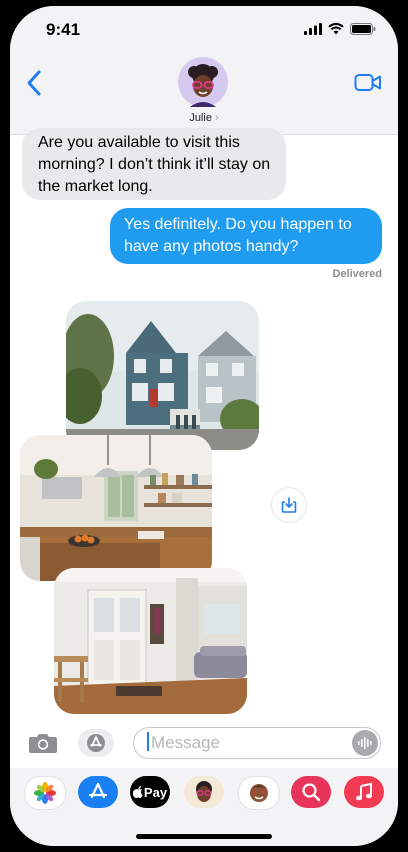 The image size is (408, 852). What do you see at coordinates (155, 792) in the screenshot?
I see `apple-pay-label: Pay` at bounding box center [155, 792].